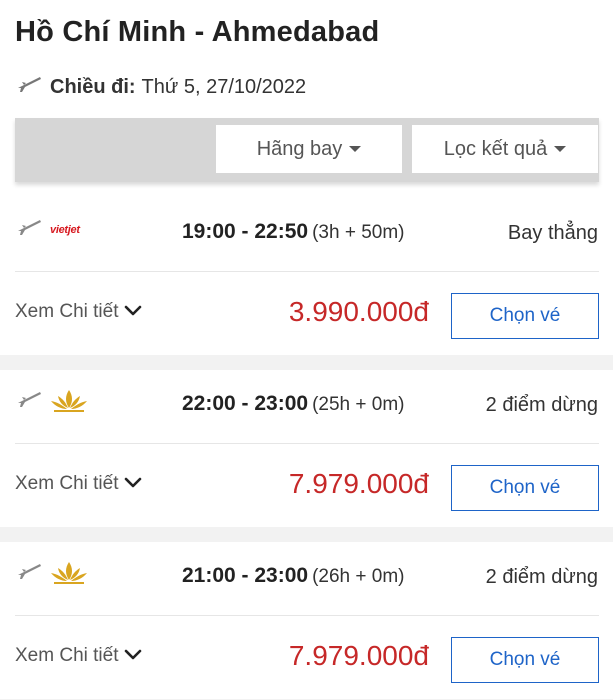  I want to click on flight-duration: (25h + 0m), so click(358, 404).